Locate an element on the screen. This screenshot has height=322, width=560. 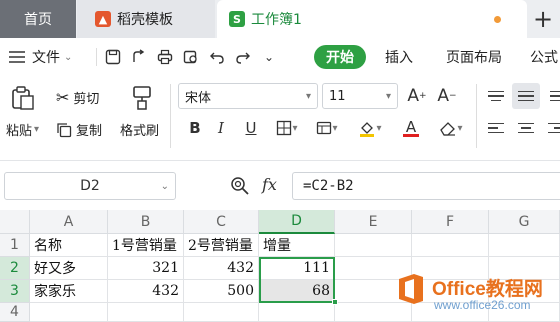
tab-insert: 插入 is located at coordinates (399, 57).